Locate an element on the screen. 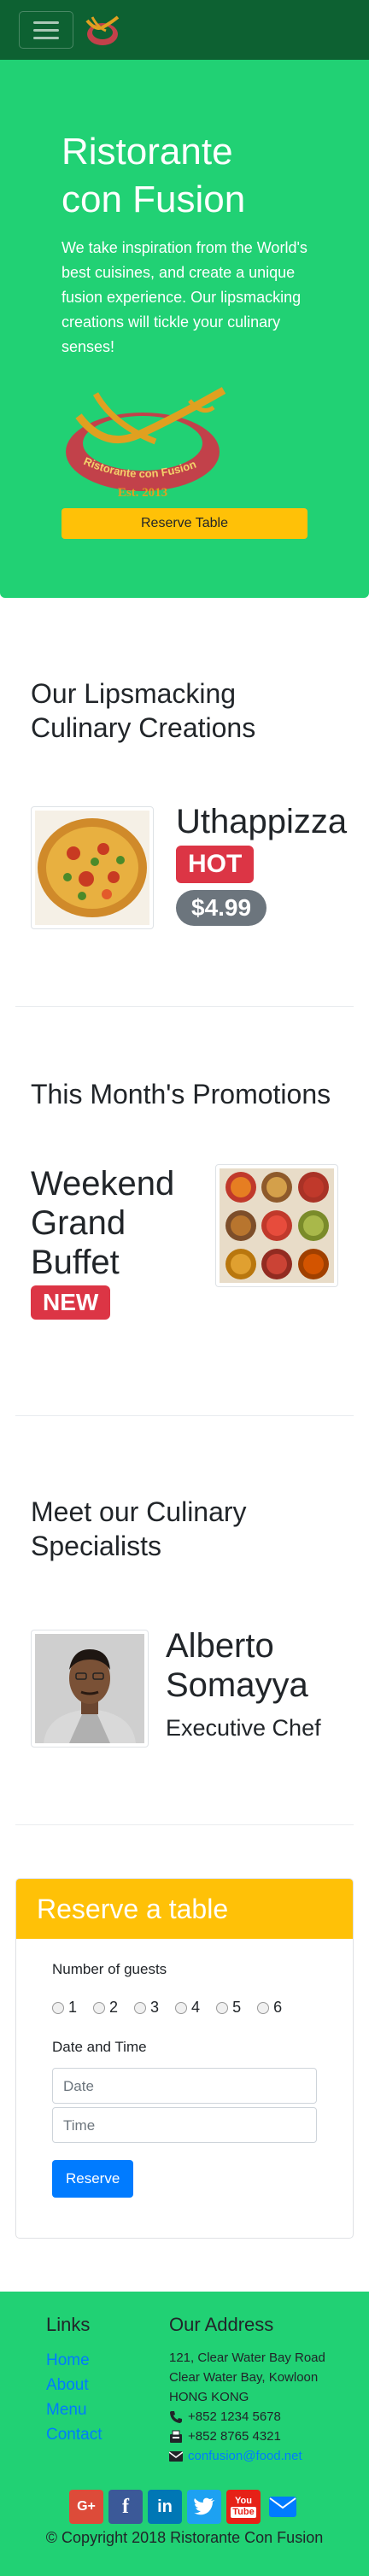 This screenshot has width=369, height=2576. footer-link-contact: Contact is located at coordinates (107, 2434).